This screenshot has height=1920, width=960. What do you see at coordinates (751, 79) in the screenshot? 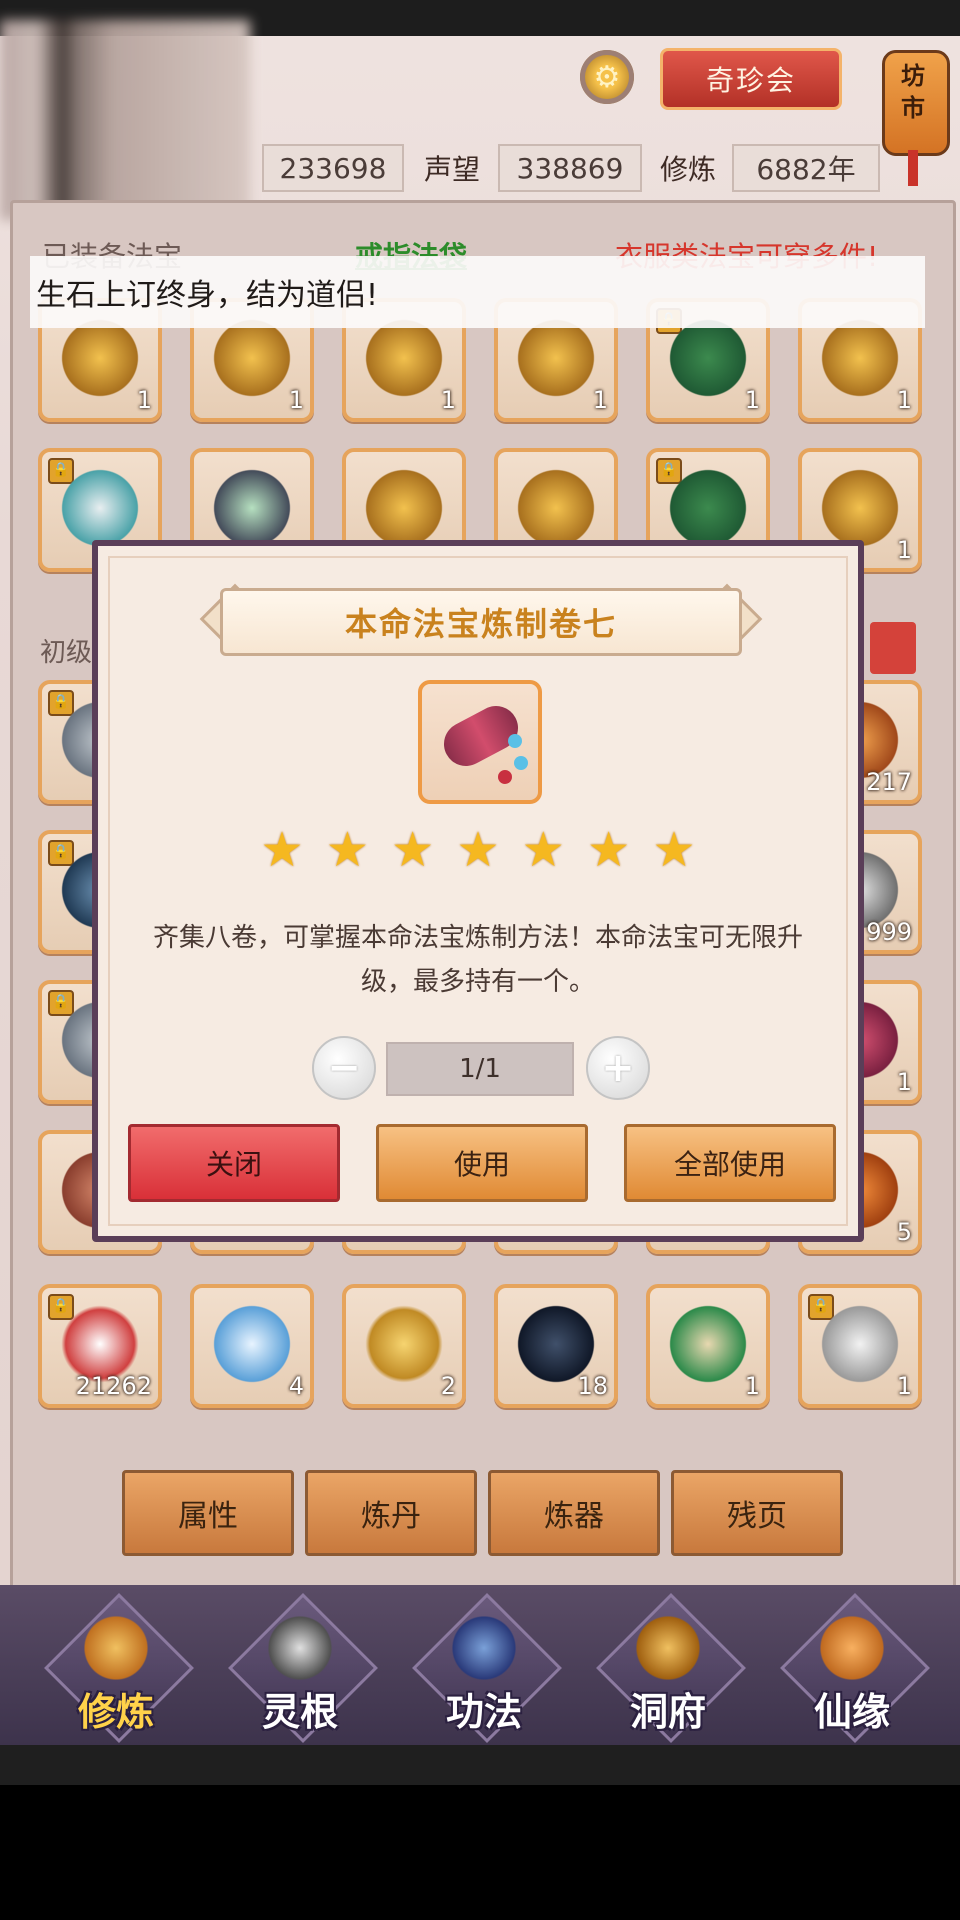
I see `treasure-meeting-button: 奇珍会` at bounding box center [751, 79].